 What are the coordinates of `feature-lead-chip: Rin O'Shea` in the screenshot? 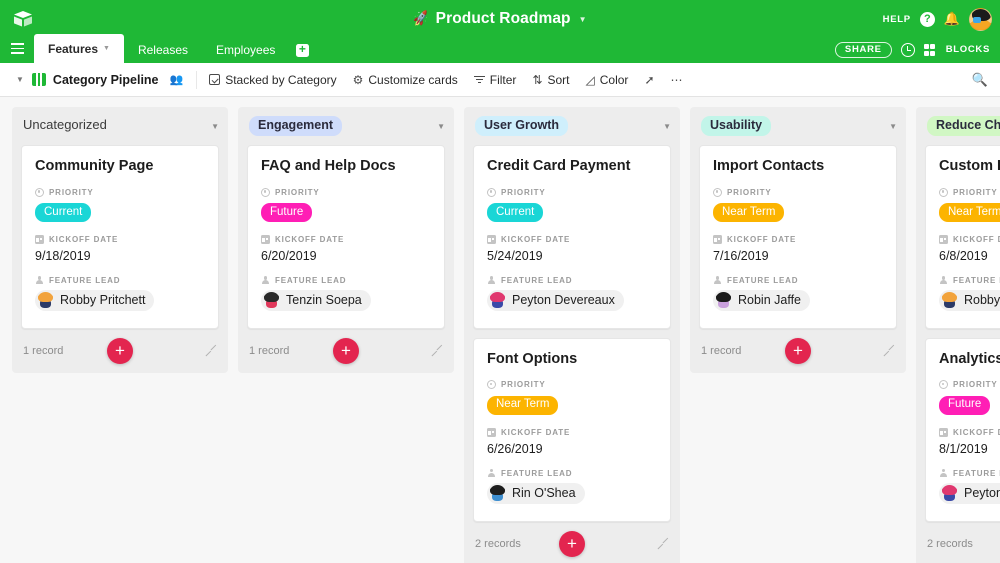 It's located at (536, 493).